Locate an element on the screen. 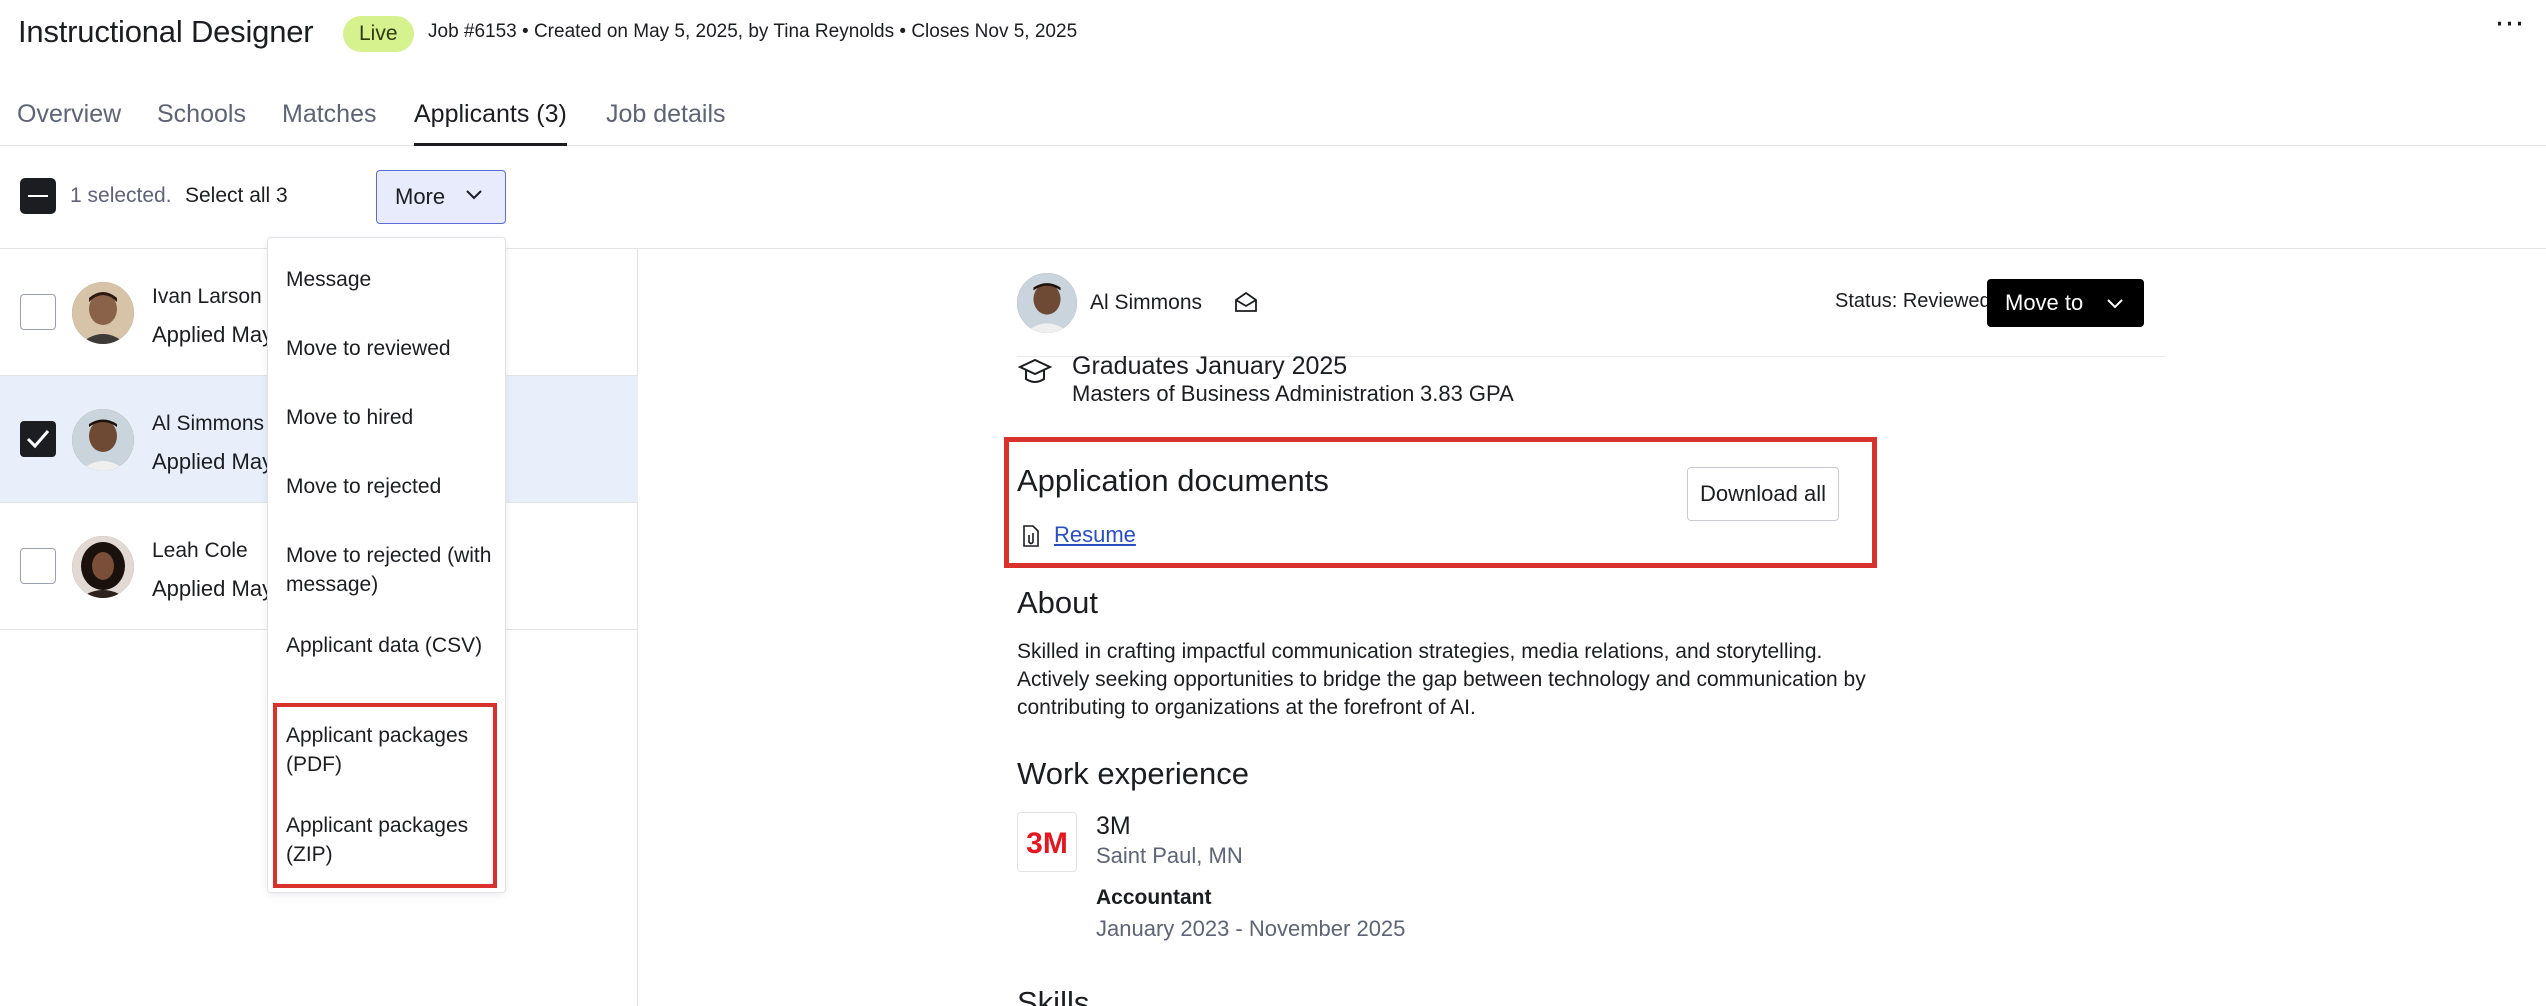  move-to-button: Move to is located at coordinates (2065, 303).